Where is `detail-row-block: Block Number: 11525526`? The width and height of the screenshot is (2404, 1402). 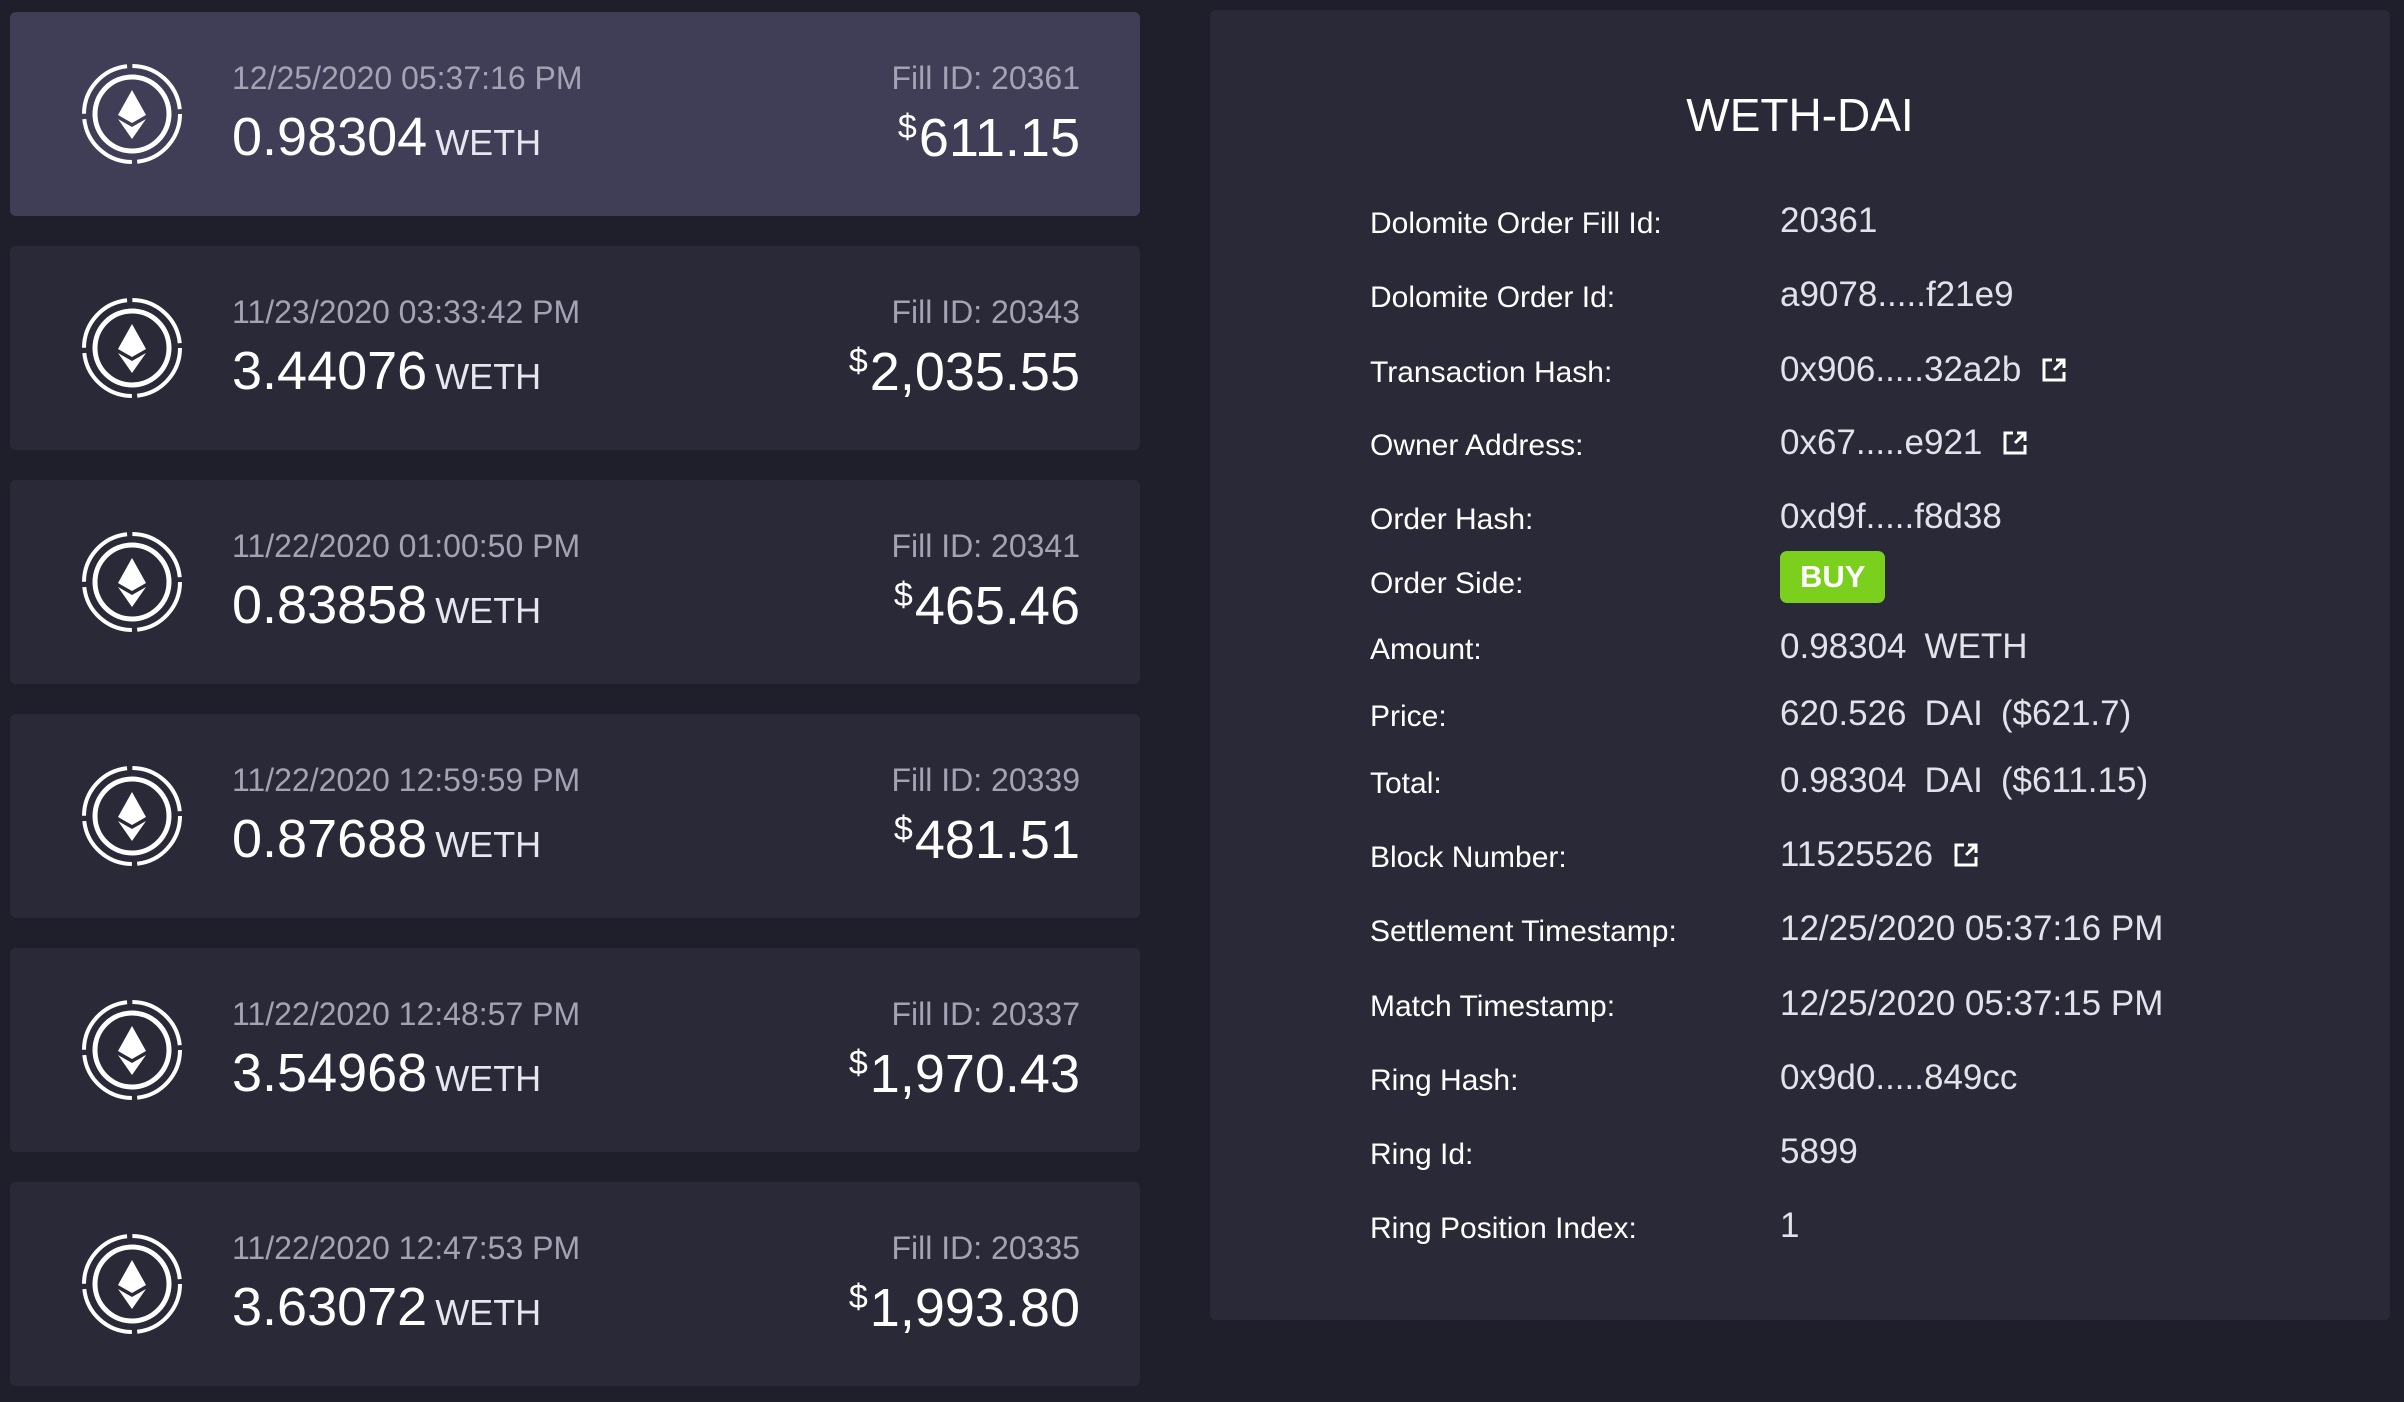 detail-row-block: Block Number: 11525526 is located at coordinates (1870, 857).